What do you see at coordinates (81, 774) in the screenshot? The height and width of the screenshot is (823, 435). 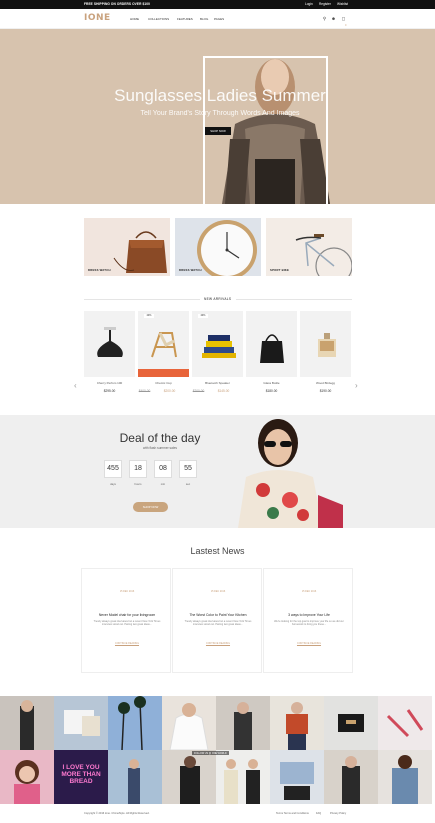 I see `neon-sign-text: I LOVE YOU MORE THAN BREAD` at bounding box center [81, 774].